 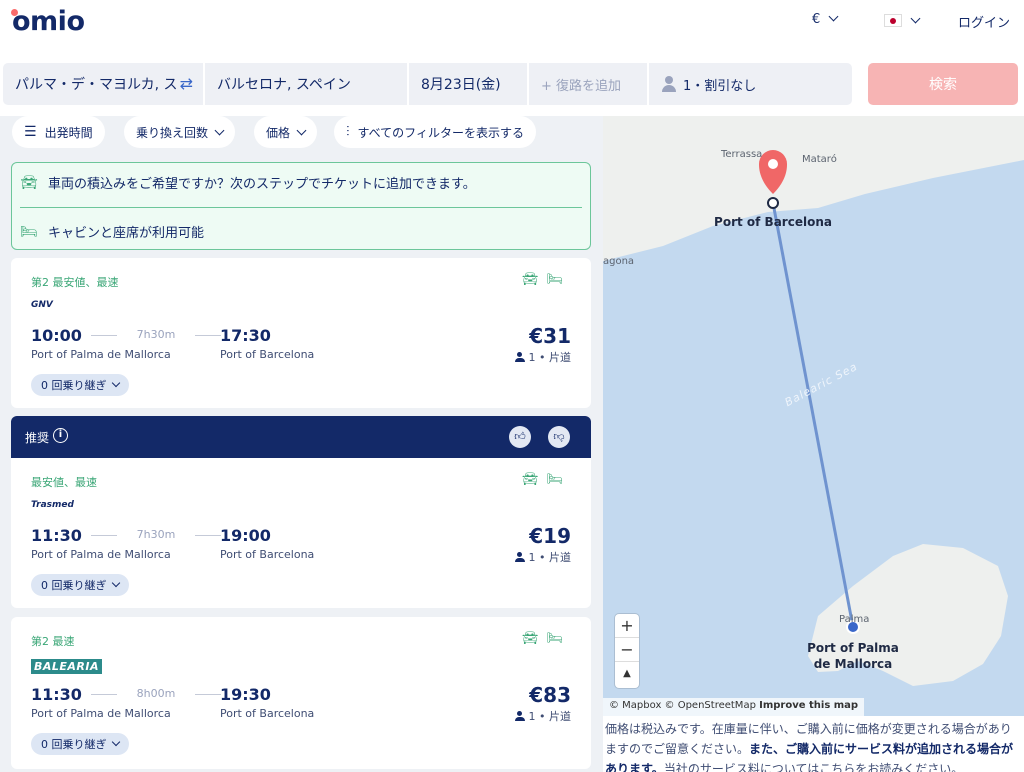 What do you see at coordinates (682, 705) in the screenshot?
I see `attribution-text: © Mapbox © OpenStreetMap` at bounding box center [682, 705].